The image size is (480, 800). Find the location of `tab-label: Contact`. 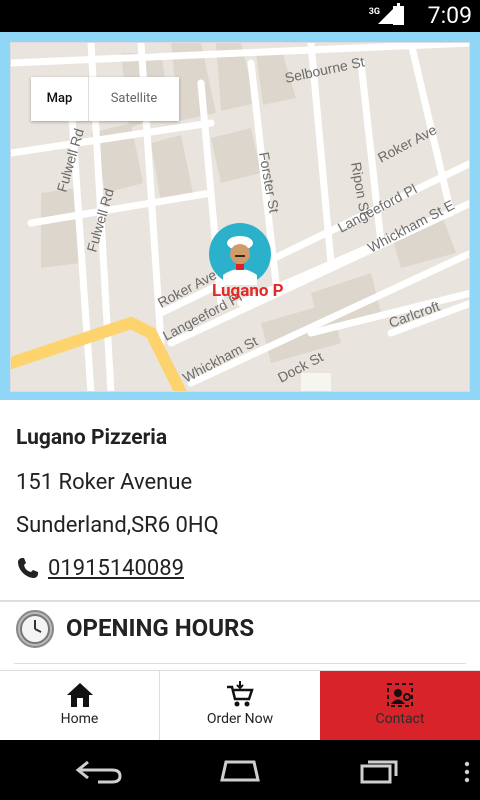

tab-label: Contact is located at coordinates (400, 719).